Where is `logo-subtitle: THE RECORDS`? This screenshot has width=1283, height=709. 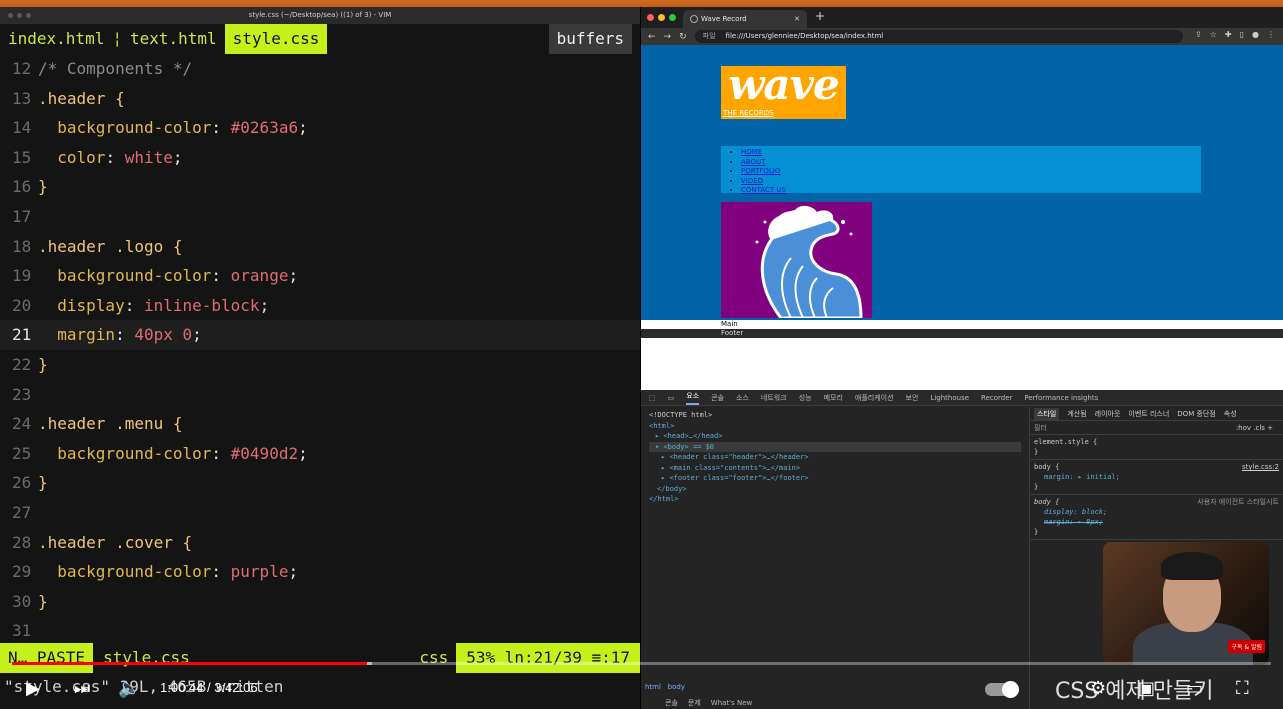
logo-subtitle: THE RECORDS is located at coordinates (748, 113).